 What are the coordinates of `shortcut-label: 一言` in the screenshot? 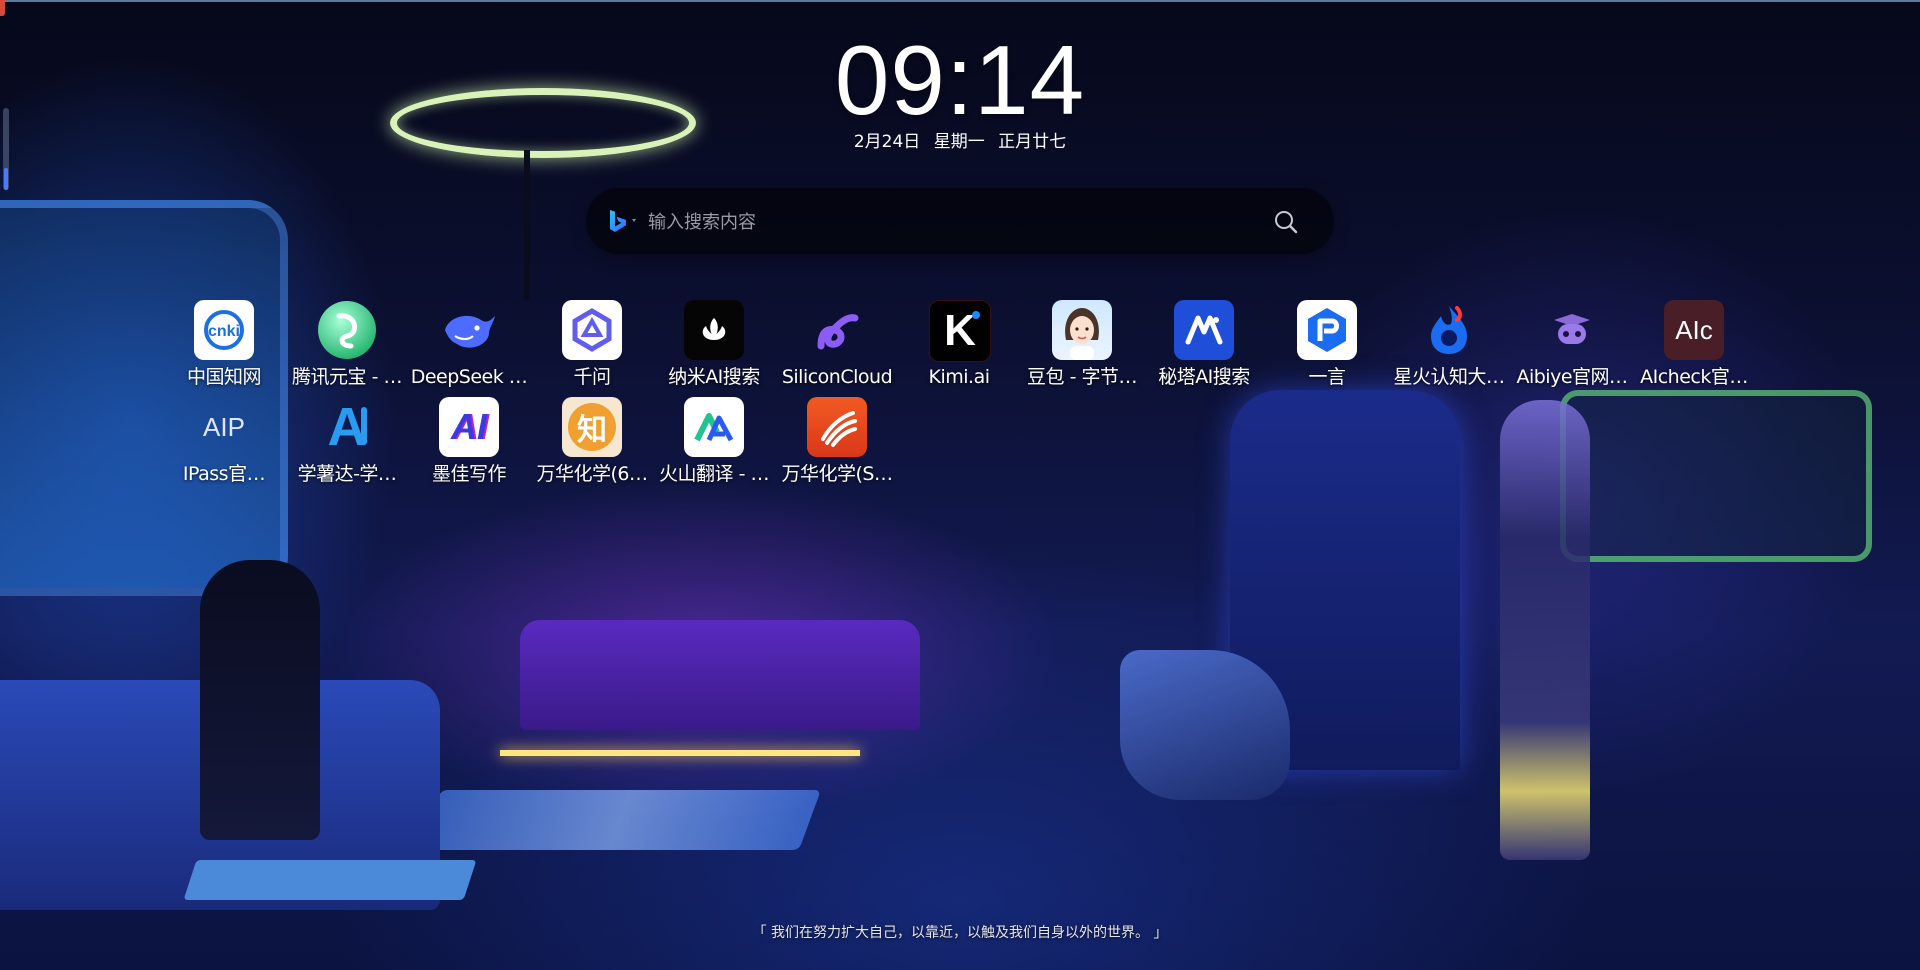 It's located at (1327, 377).